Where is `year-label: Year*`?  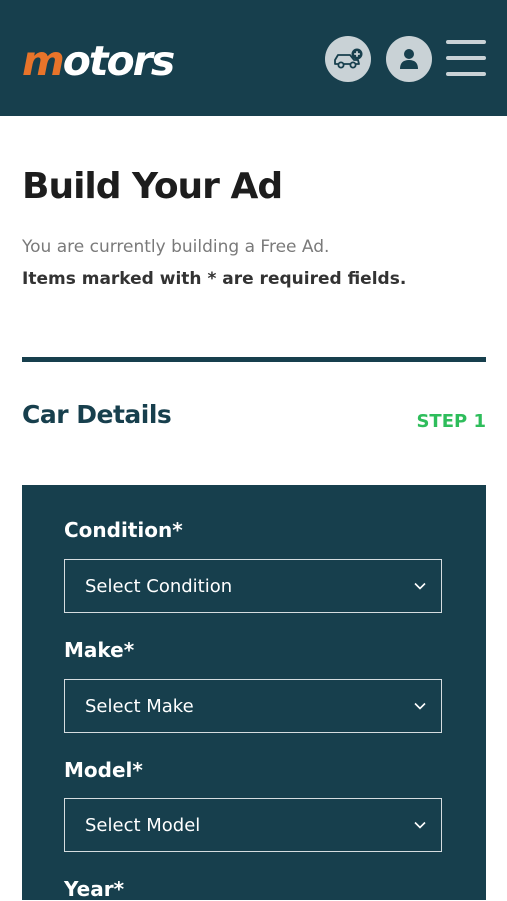
year-label: Year* is located at coordinates (94, 889).